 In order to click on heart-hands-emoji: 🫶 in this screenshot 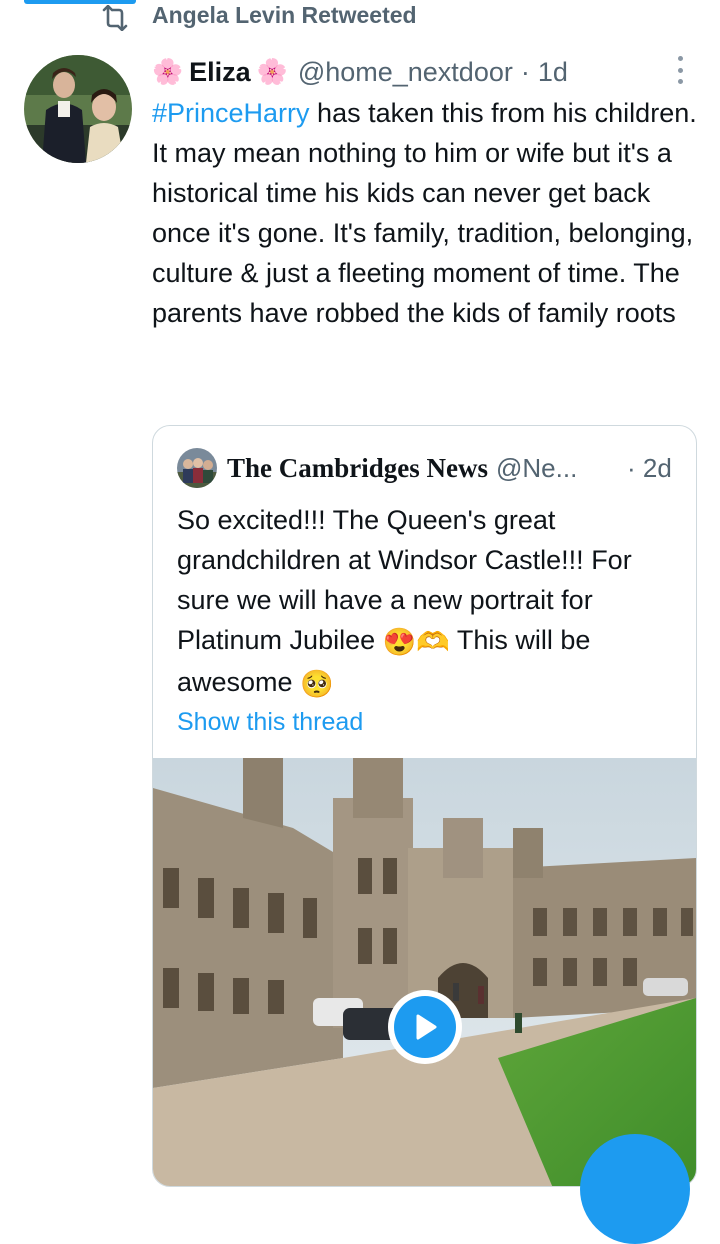, I will do `click(433, 641)`.